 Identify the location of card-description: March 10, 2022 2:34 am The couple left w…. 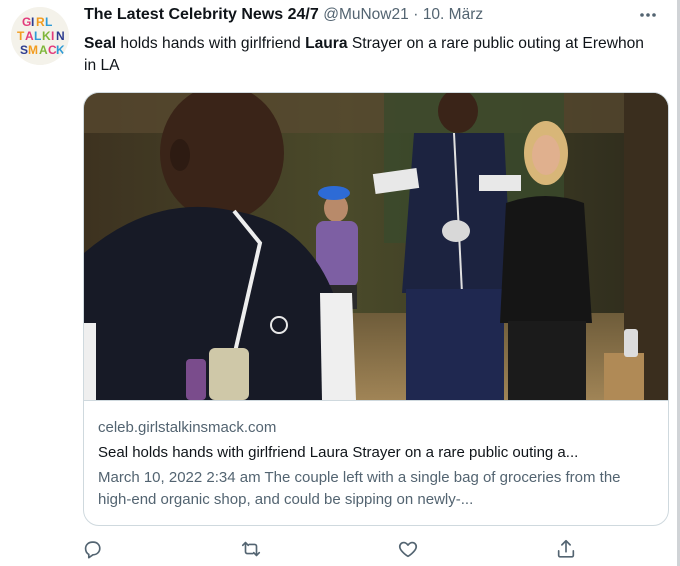
(359, 488).